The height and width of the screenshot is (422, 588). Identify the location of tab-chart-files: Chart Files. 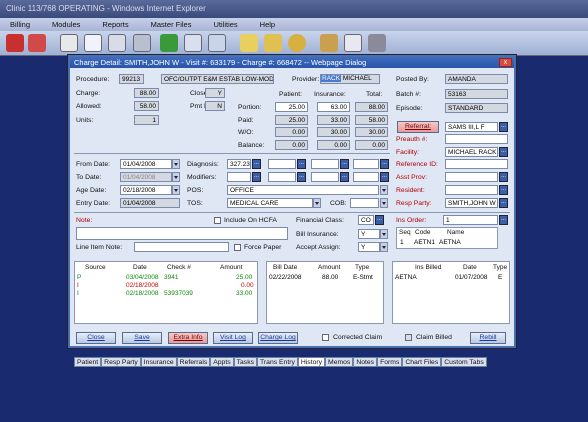
(422, 362).